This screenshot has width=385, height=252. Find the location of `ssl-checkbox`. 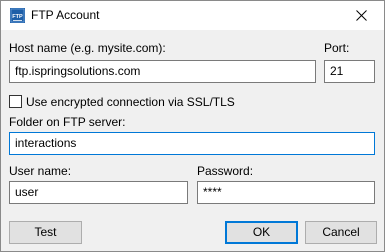

ssl-checkbox is located at coordinates (15, 101).